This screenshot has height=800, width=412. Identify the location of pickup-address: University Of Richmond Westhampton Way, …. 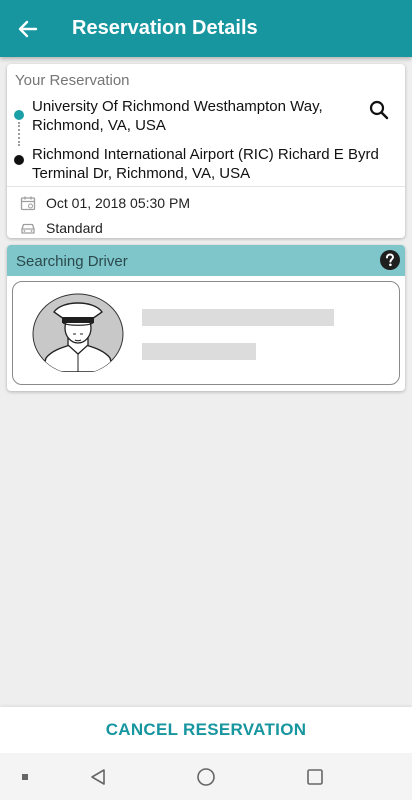
(177, 116).